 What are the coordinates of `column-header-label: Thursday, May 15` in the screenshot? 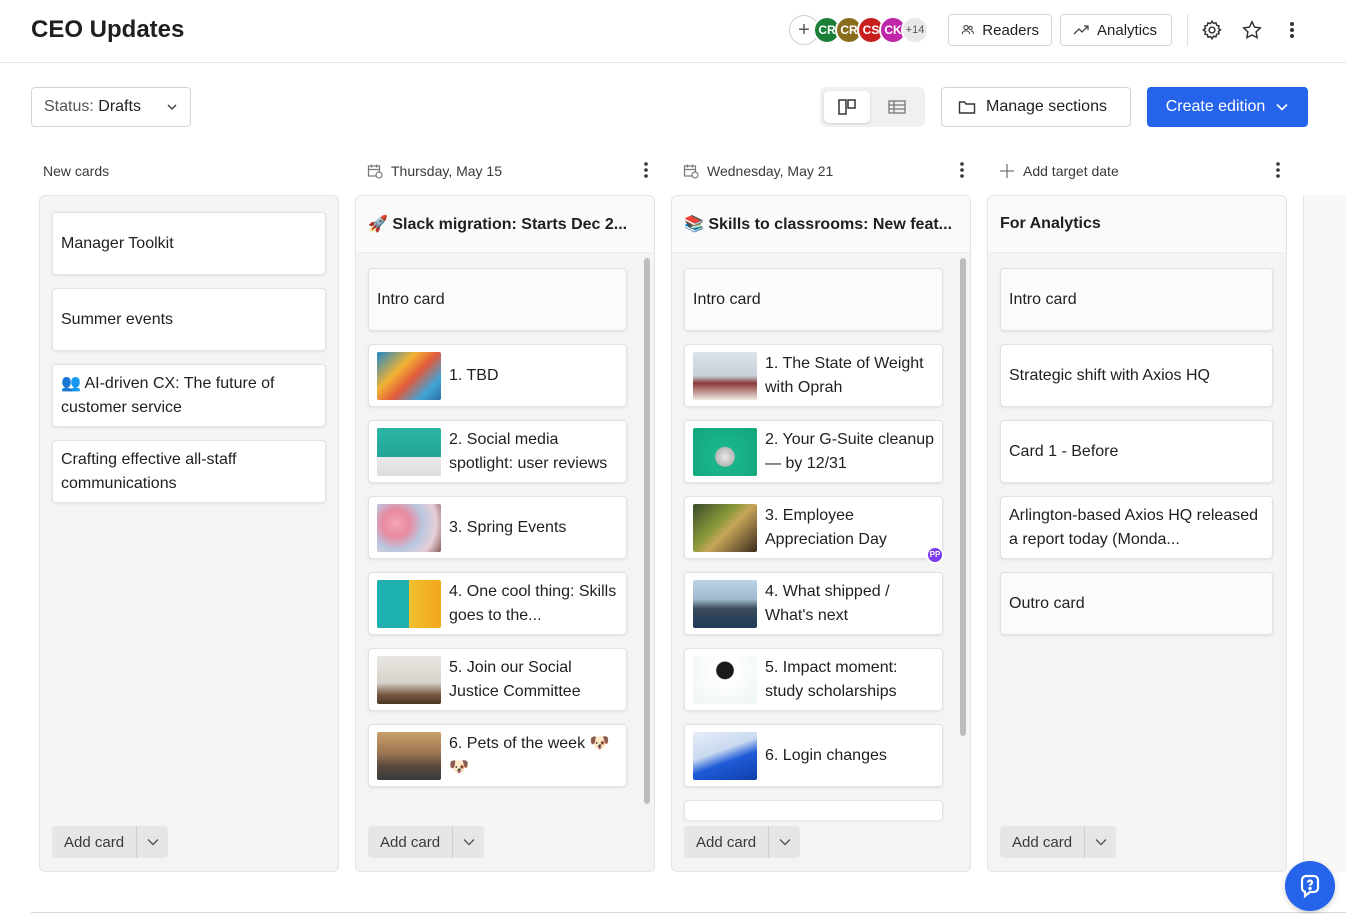 It's located at (446, 171).